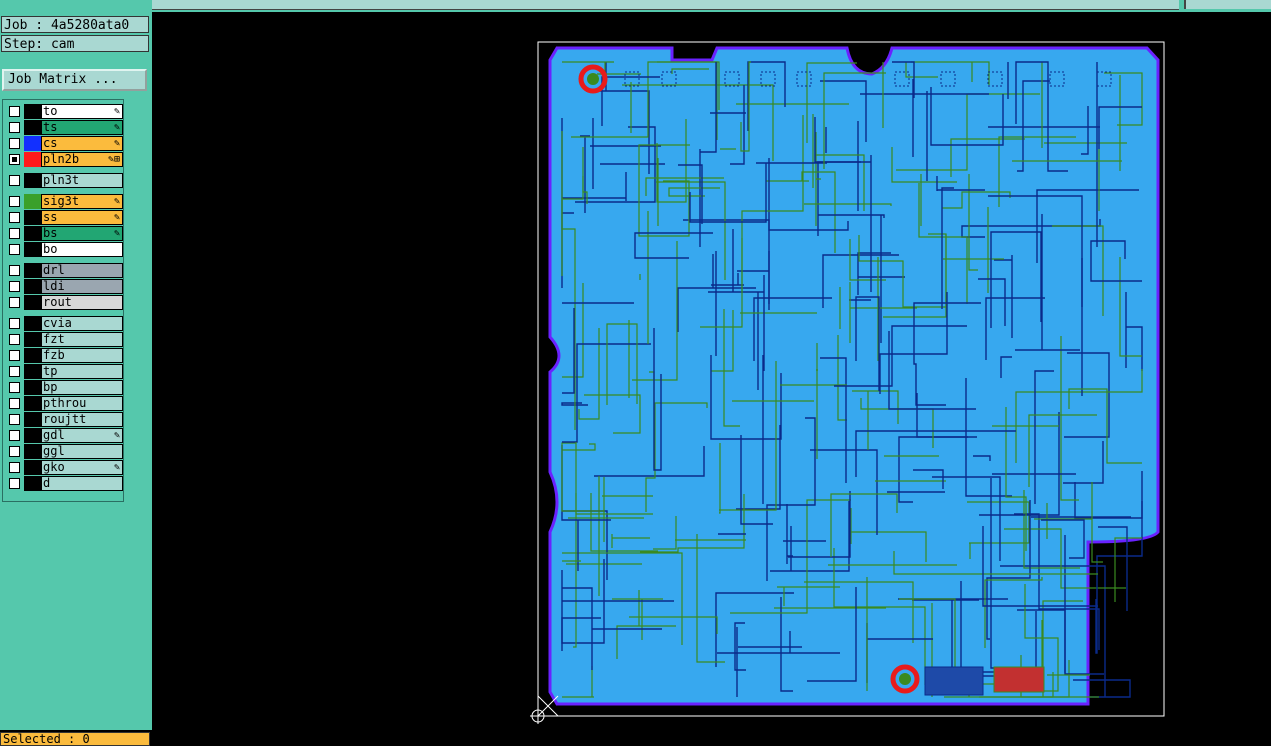 This screenshot has height=746, width=1271. Describe the element at coordinates (82, 387) in the screenshot. I see `layer-name: bp` at that location.